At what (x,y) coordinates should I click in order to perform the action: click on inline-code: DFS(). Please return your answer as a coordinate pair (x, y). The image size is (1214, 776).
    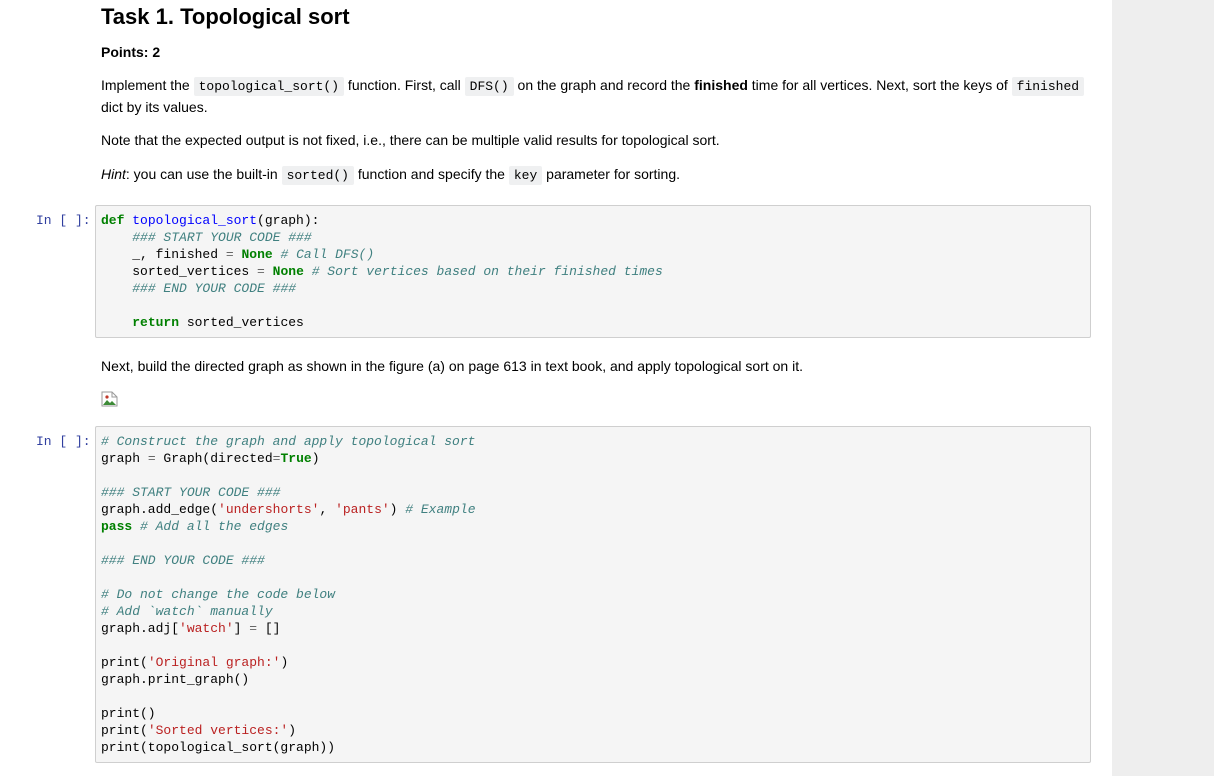
    Looking at the image, I should click on (489, 86).